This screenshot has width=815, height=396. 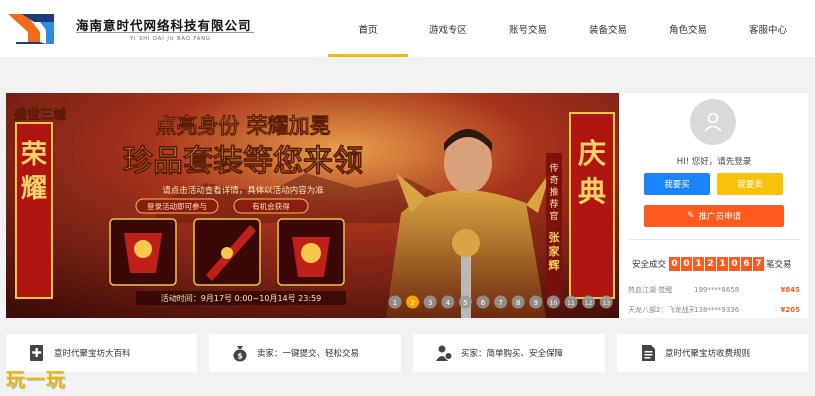 I want to click on deal-price: ¥205, so click(x=790, y=310).